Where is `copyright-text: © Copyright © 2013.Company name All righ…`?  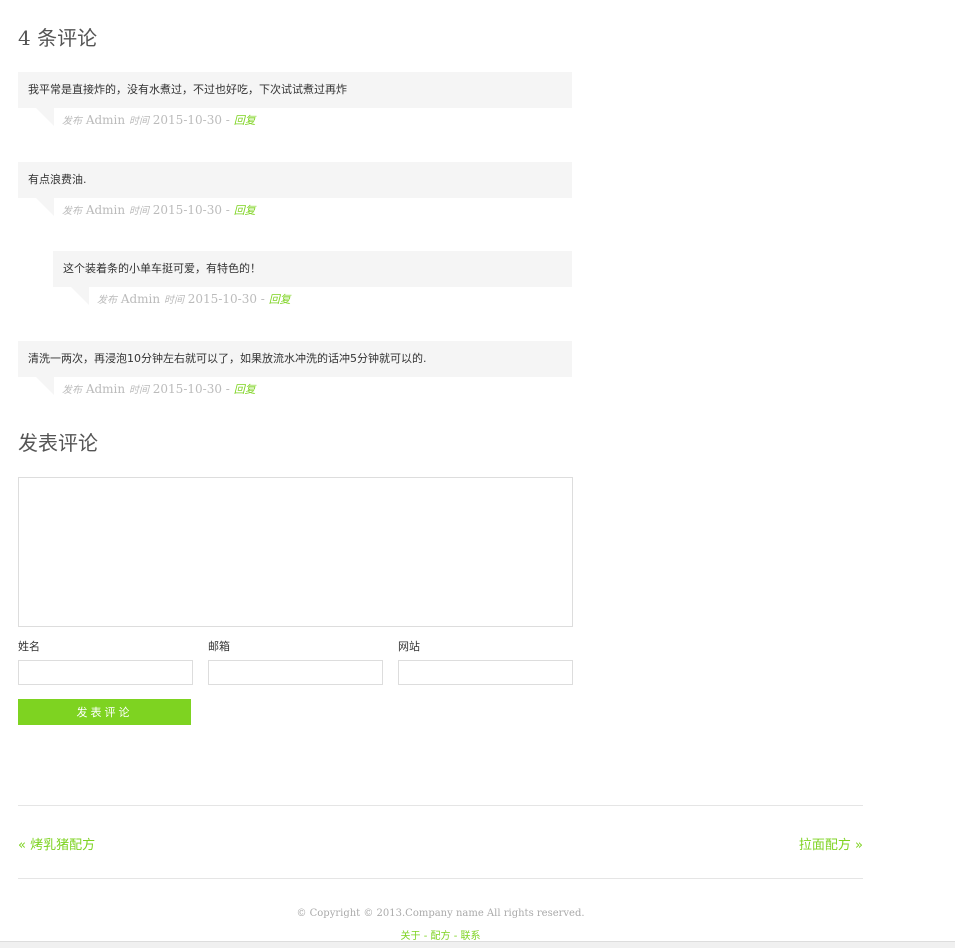
copyright-text: © Copyright © 2013.Company name All righ… is located at coordinates (440, 913).